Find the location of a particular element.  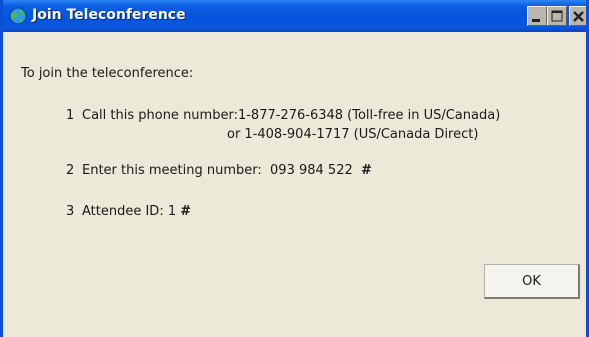

maximize-icon is located at coordinates (557, 16).